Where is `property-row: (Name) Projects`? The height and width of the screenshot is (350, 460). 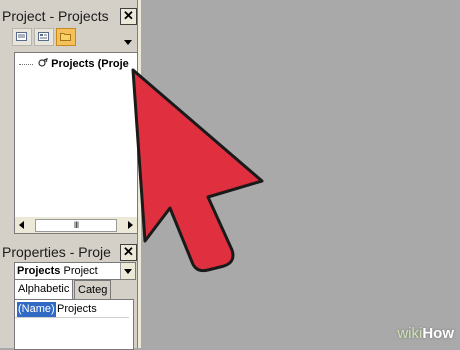
property-row: (Name) Projects is located at coordinates (72, 310).